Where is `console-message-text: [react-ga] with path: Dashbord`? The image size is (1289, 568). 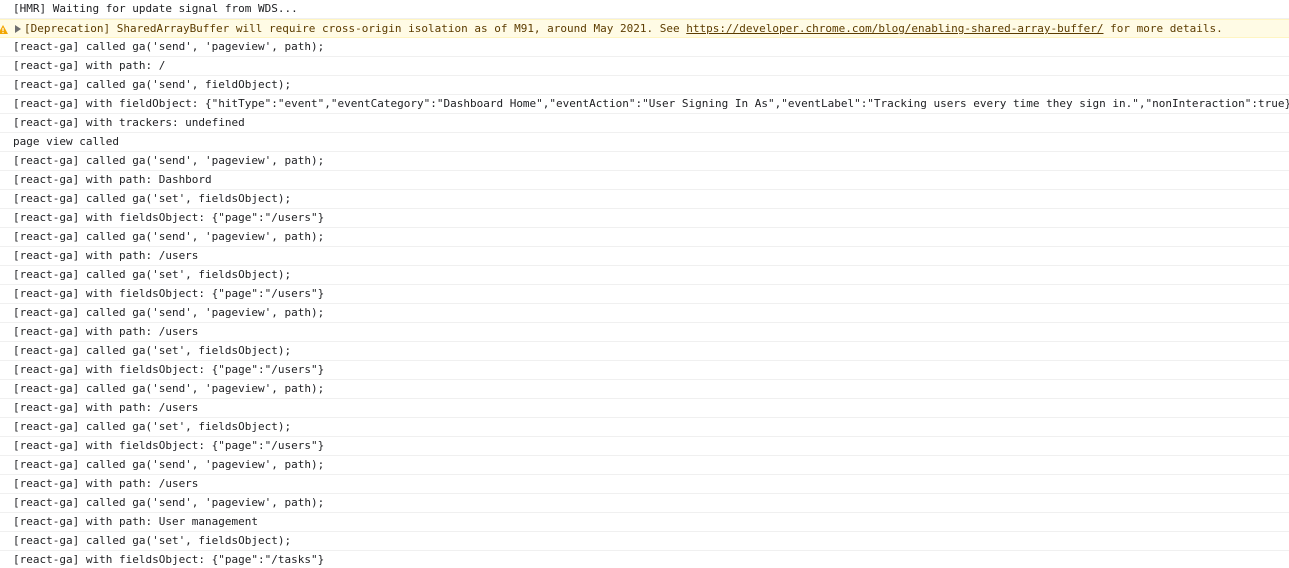
console-message-text: [react-ga] with path: Dashbord is located at coordinates (112, 179).